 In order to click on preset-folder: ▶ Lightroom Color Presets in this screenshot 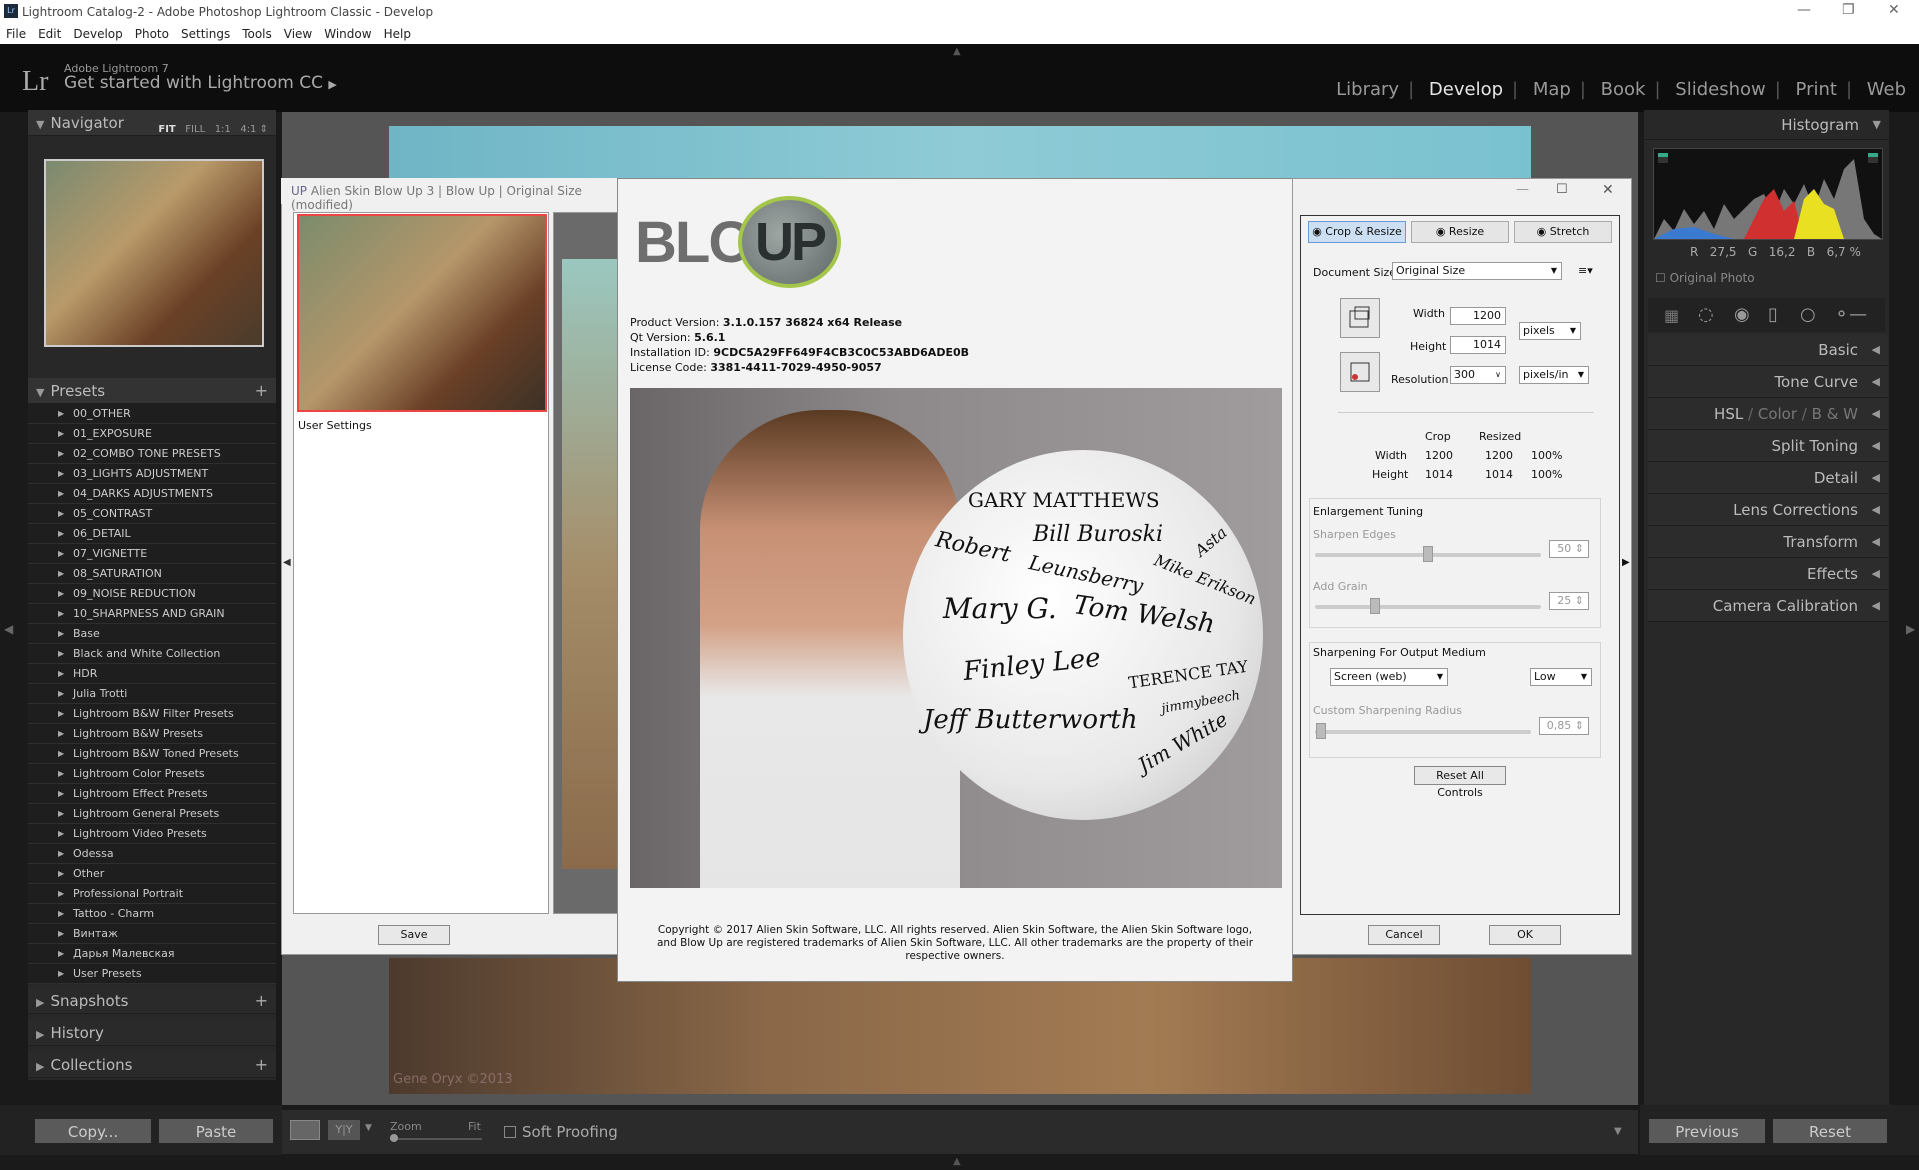, I will do `click(152, 774)`.